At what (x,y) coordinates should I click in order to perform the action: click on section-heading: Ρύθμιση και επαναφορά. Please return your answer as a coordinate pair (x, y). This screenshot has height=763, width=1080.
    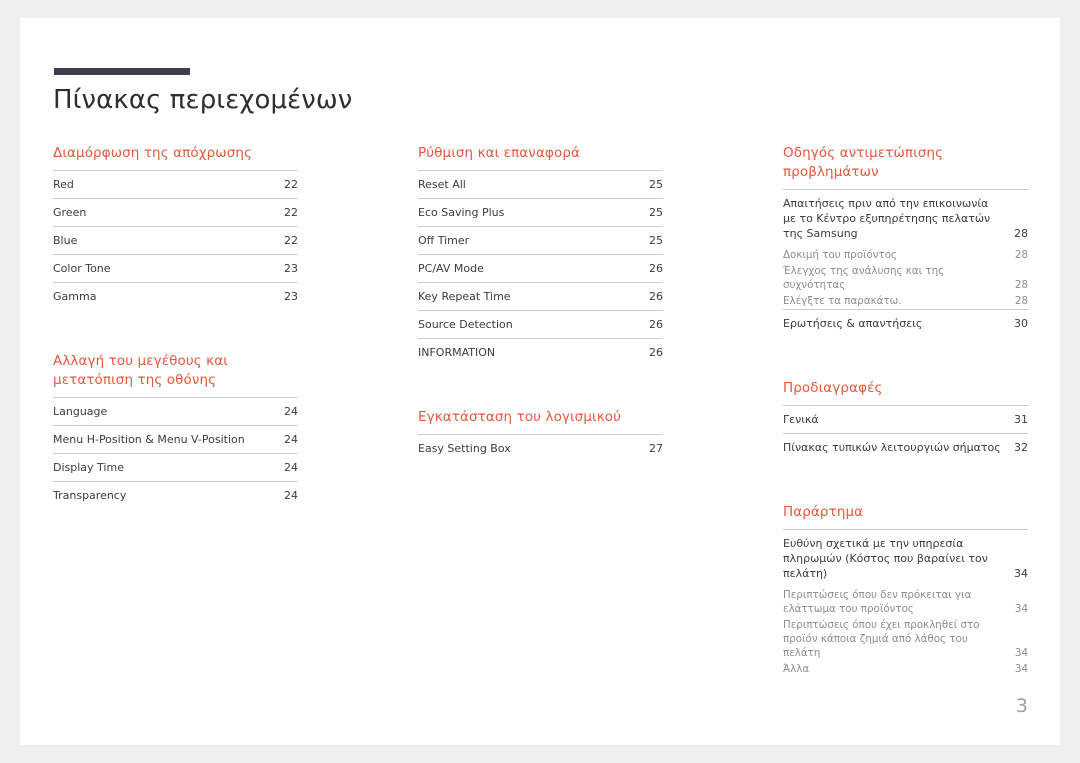
    Looking at the image, I should click on (540, 153).